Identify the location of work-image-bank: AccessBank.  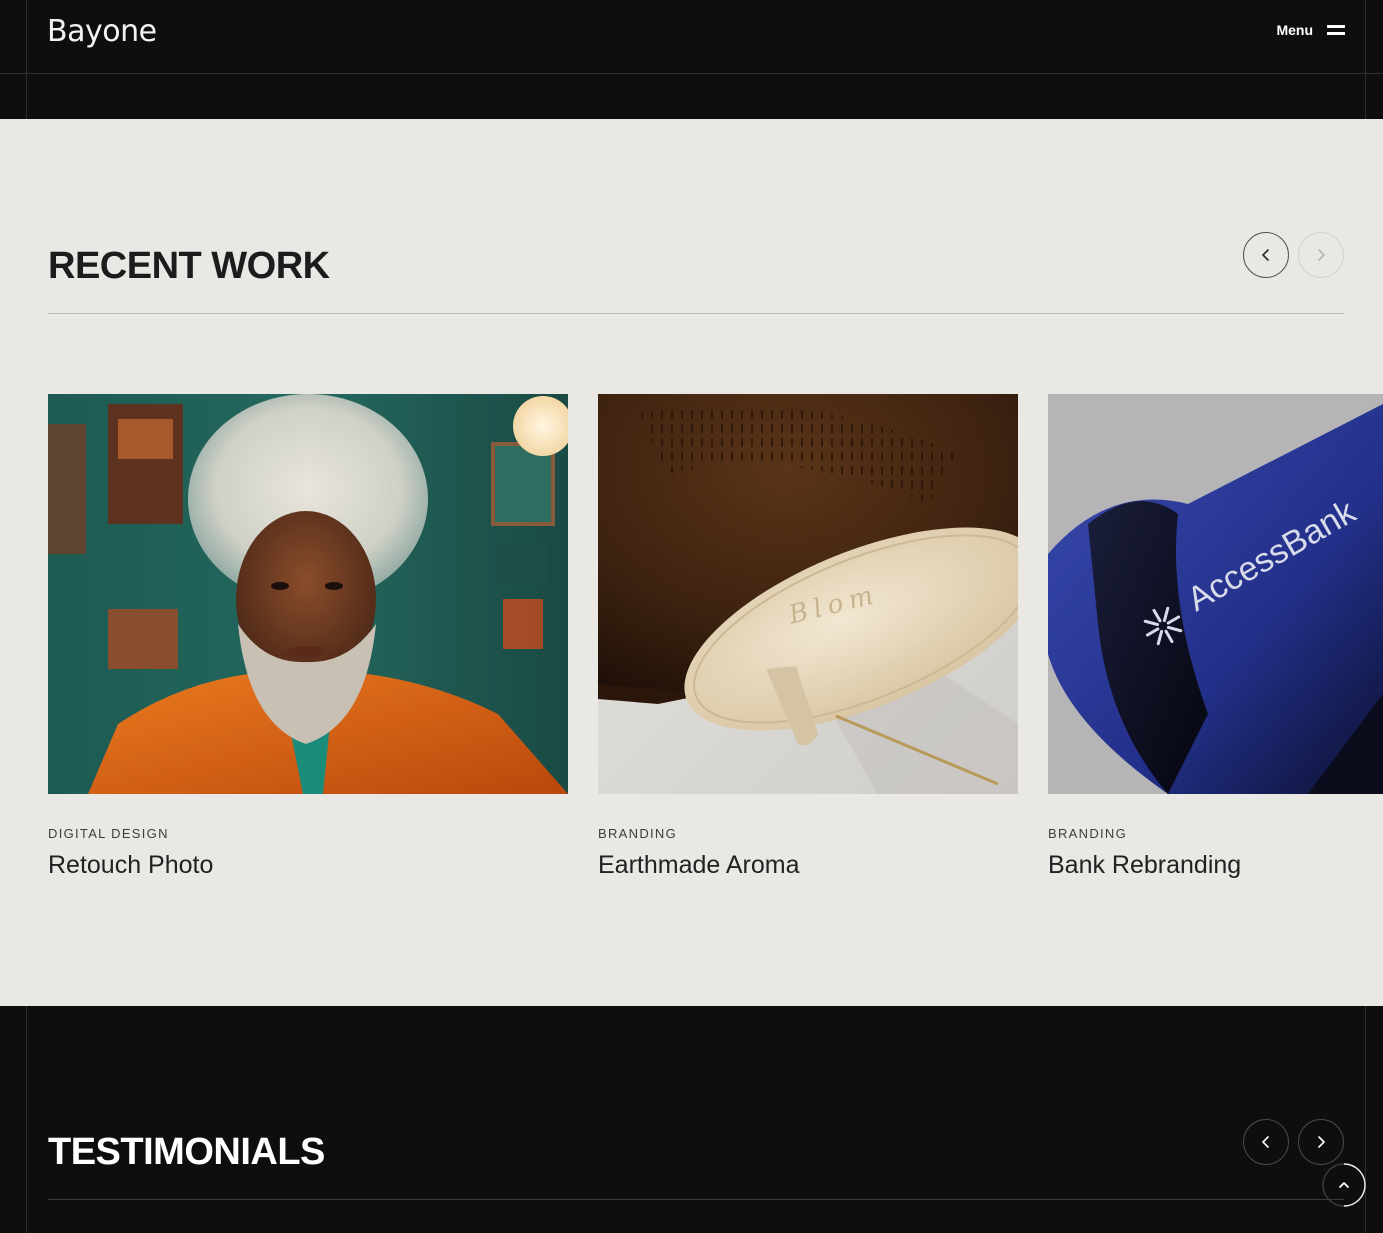
(1215, 594).